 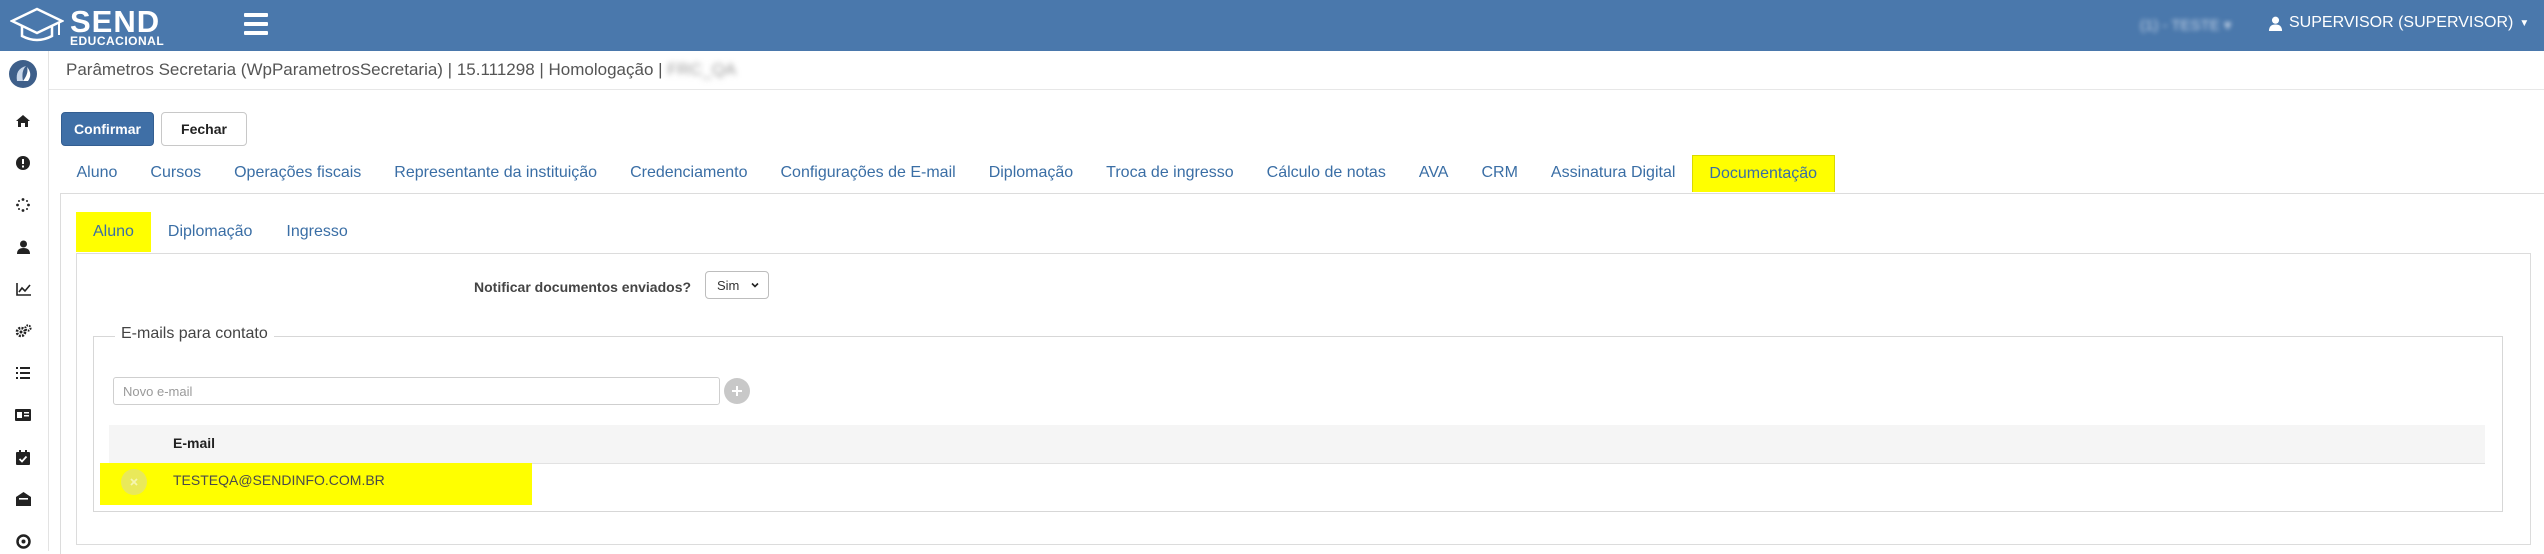 What do you see at coordinates (23, 289) in the screenshot?
I see `chart-icon` at bounding box center [23, 289].